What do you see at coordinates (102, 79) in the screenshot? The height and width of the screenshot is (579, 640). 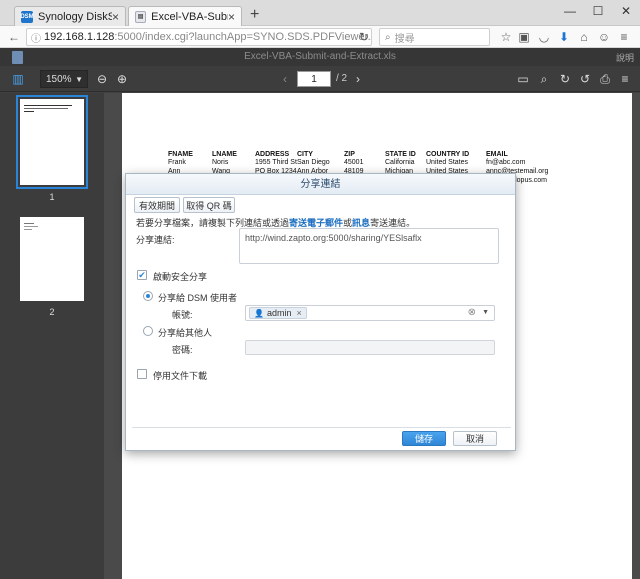 I see `zoom-out-icon: ⊖` at bounding box center [102, 79].